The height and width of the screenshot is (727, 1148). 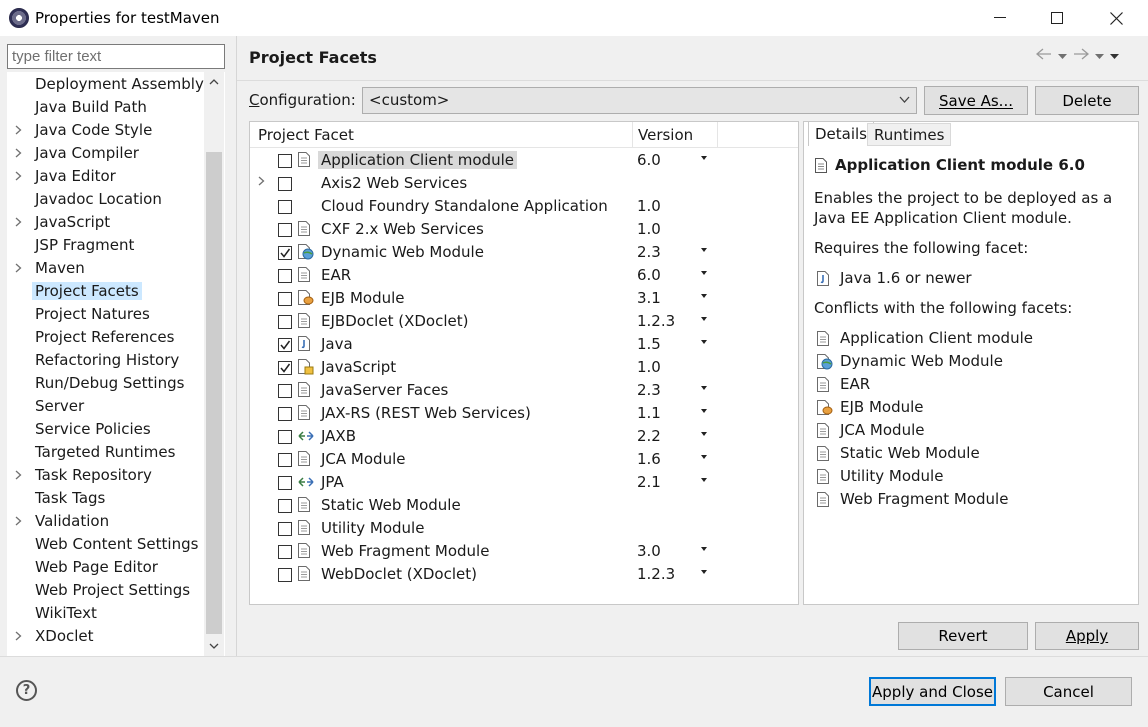 What do you see at coordinates (909, 134) in the screenshot?
I see `tab-runtimes: Runtimes` at bounding box center [909, 134].